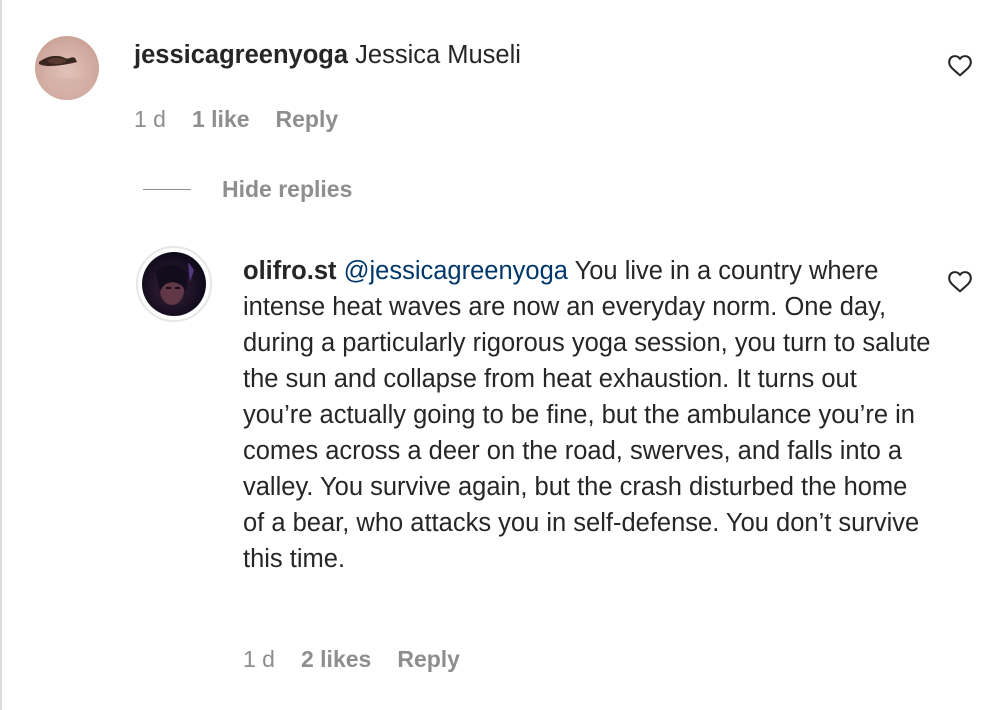 This screenshot has width=1000, height=710. I want to click on reply-timestamp: 1 d, so click(259, 659).